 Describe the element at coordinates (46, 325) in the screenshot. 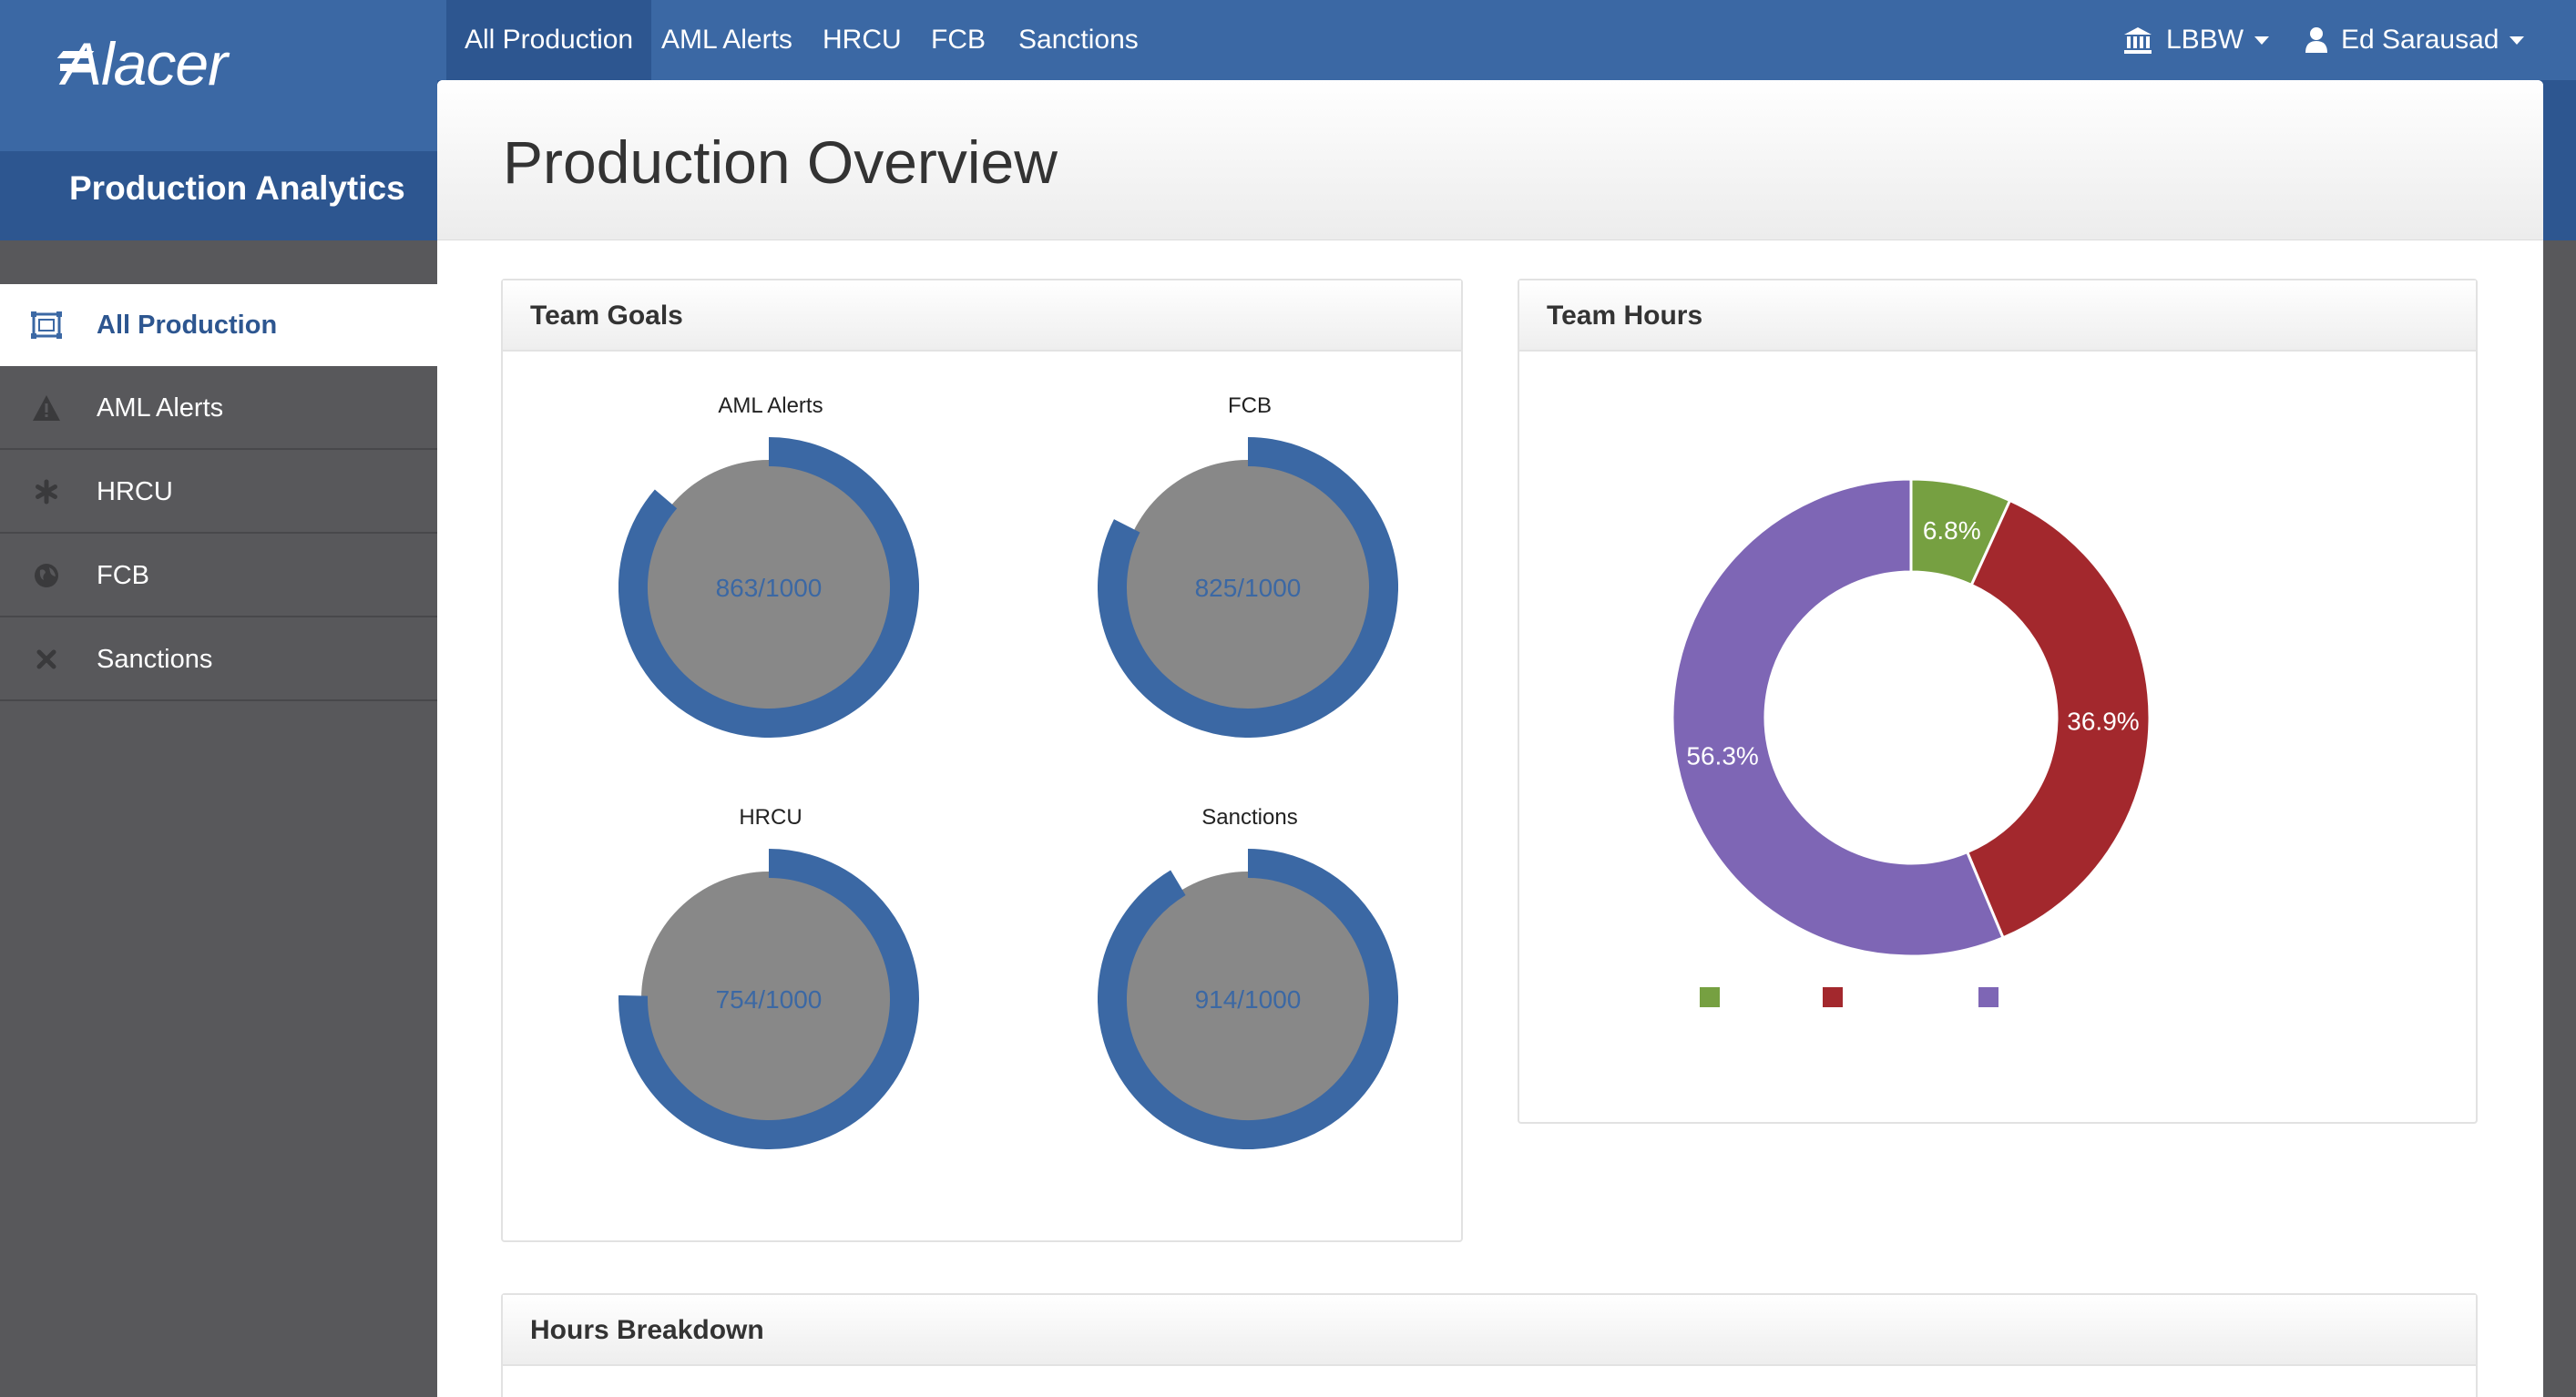

I see `dashboard-icon` at that location.